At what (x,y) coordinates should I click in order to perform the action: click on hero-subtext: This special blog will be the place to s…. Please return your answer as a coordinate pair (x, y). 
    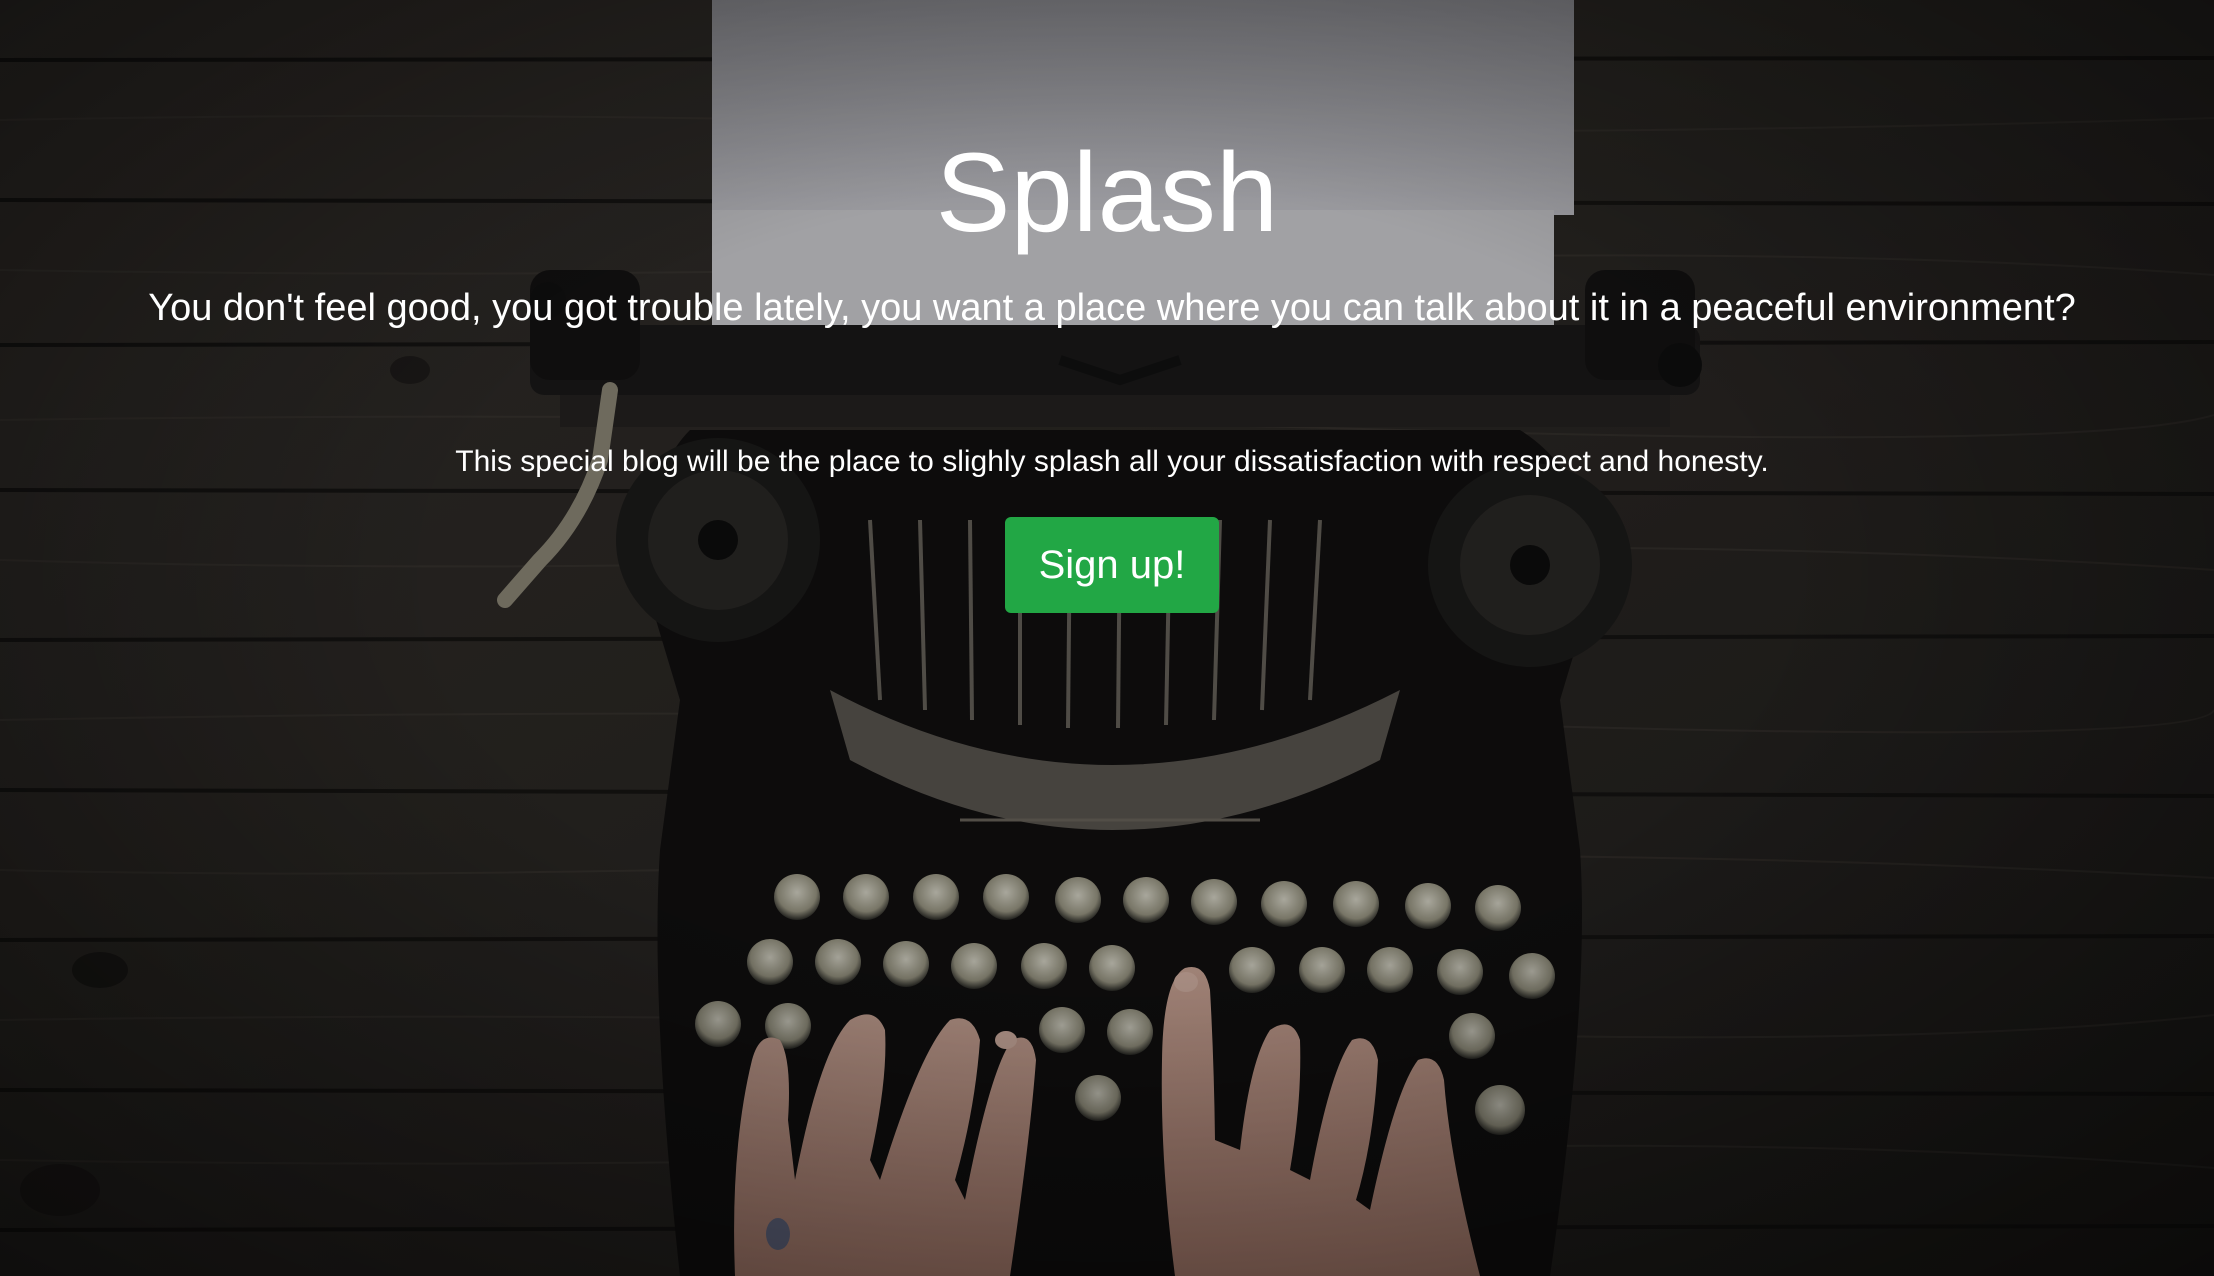
    Looking at the image, I should click on (1112, 461).